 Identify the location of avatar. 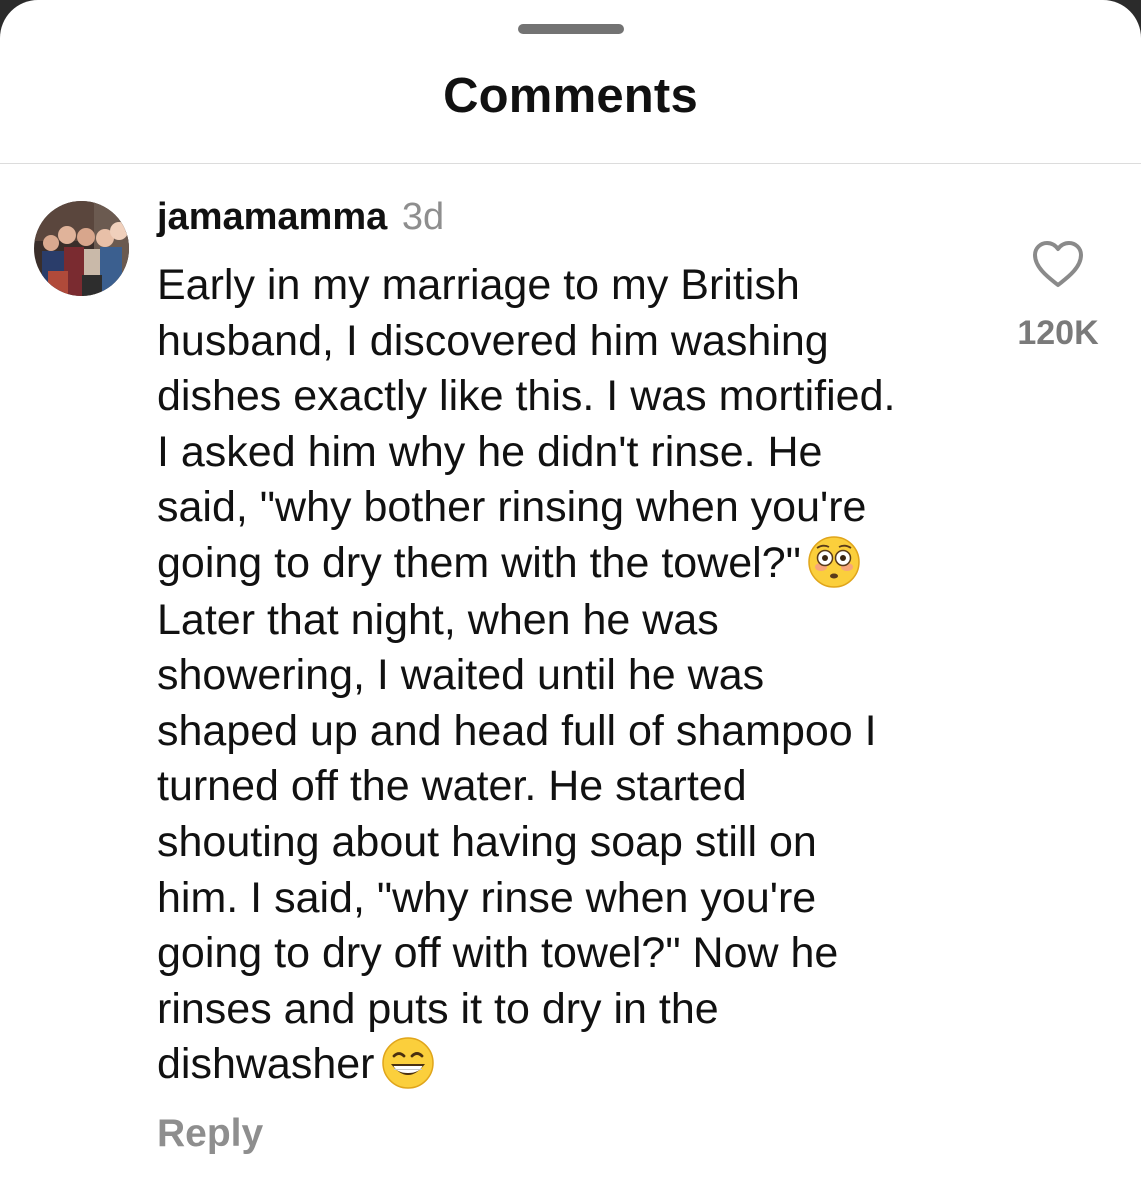
(81, 248).